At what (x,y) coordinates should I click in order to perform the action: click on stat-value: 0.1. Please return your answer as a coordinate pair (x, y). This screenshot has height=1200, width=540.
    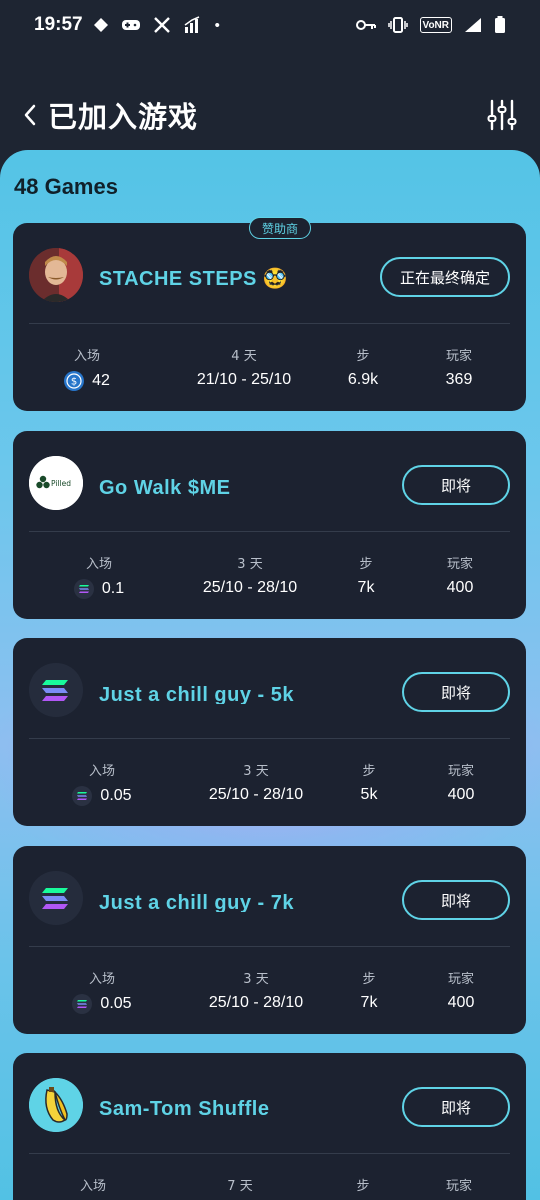
    Looking at the image, I should click on (113, 588).